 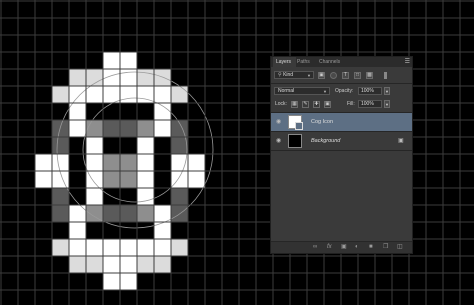 I want to click on blend-mode-dropdown: Normal ▼, so click(x=302, y=91).